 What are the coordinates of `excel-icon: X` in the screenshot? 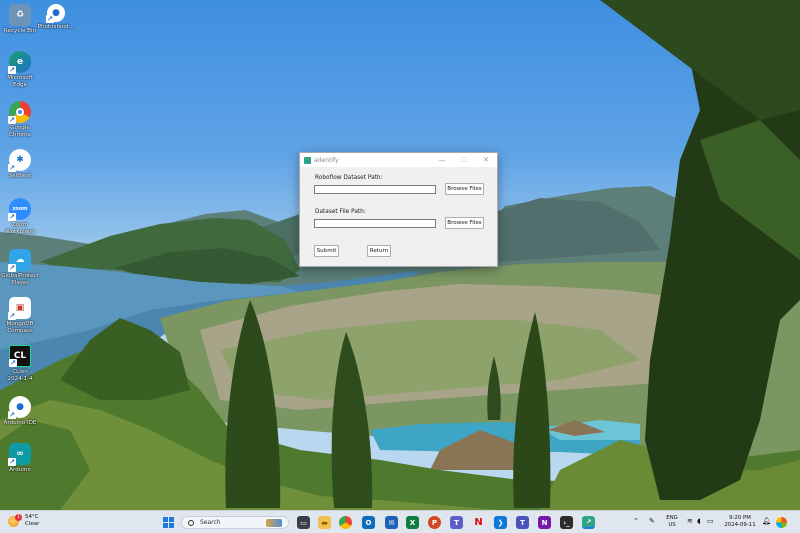 It's located at (412, 522).